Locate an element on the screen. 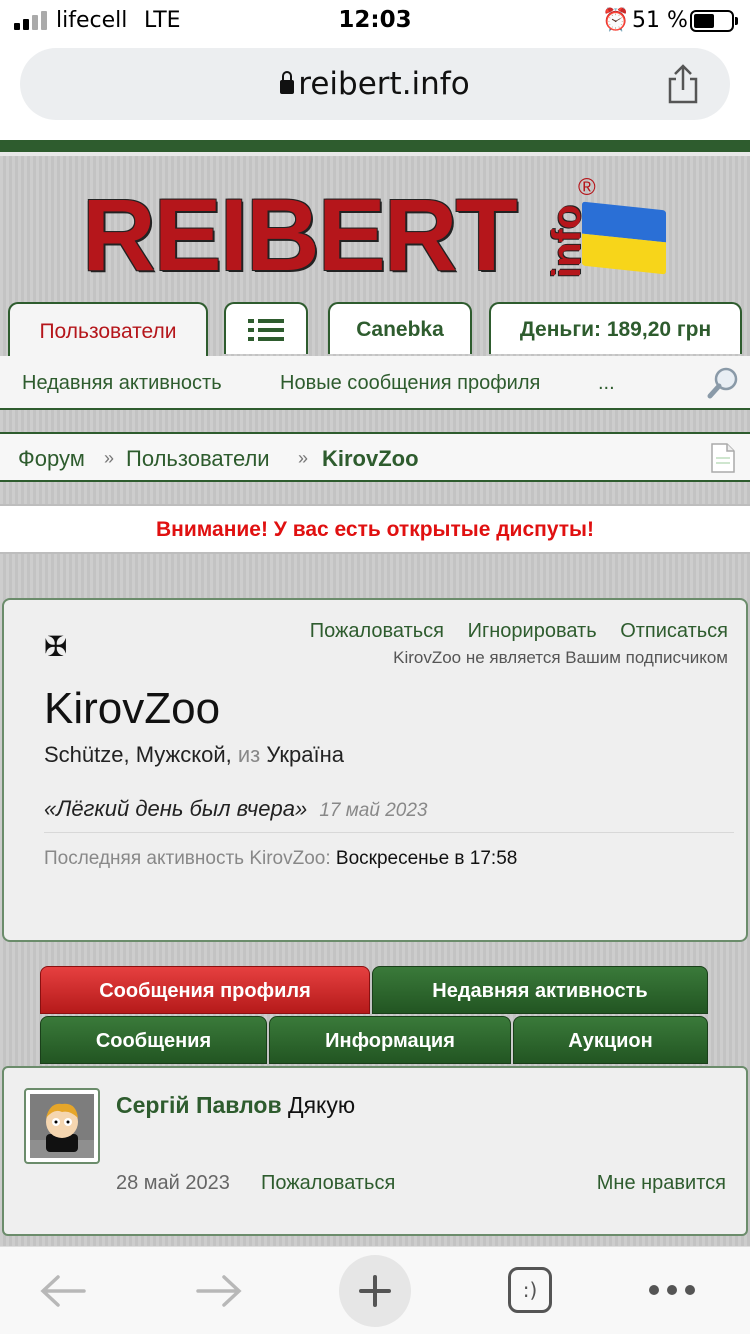 The height and width of the screenshot is (1334, 750). report-link: Пожаловаться is located at coordinates (377, 631).